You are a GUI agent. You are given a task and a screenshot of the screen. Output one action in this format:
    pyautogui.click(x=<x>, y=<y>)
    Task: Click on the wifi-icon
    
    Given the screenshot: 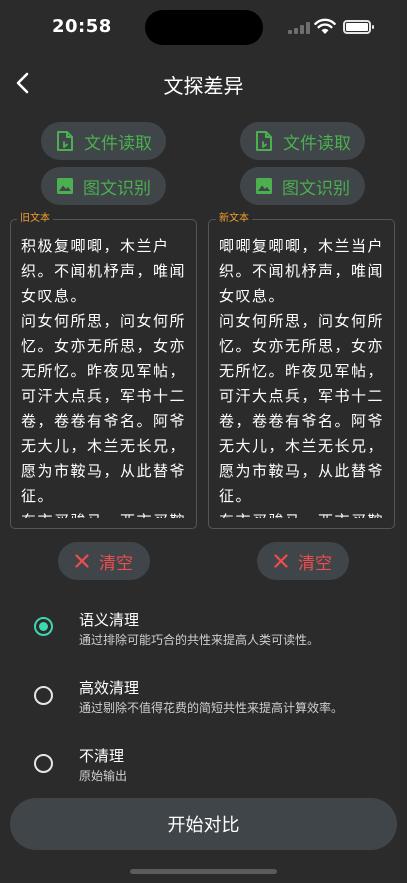 What is the action you would take?
    pyautogui.click(x=325, y=26)
    